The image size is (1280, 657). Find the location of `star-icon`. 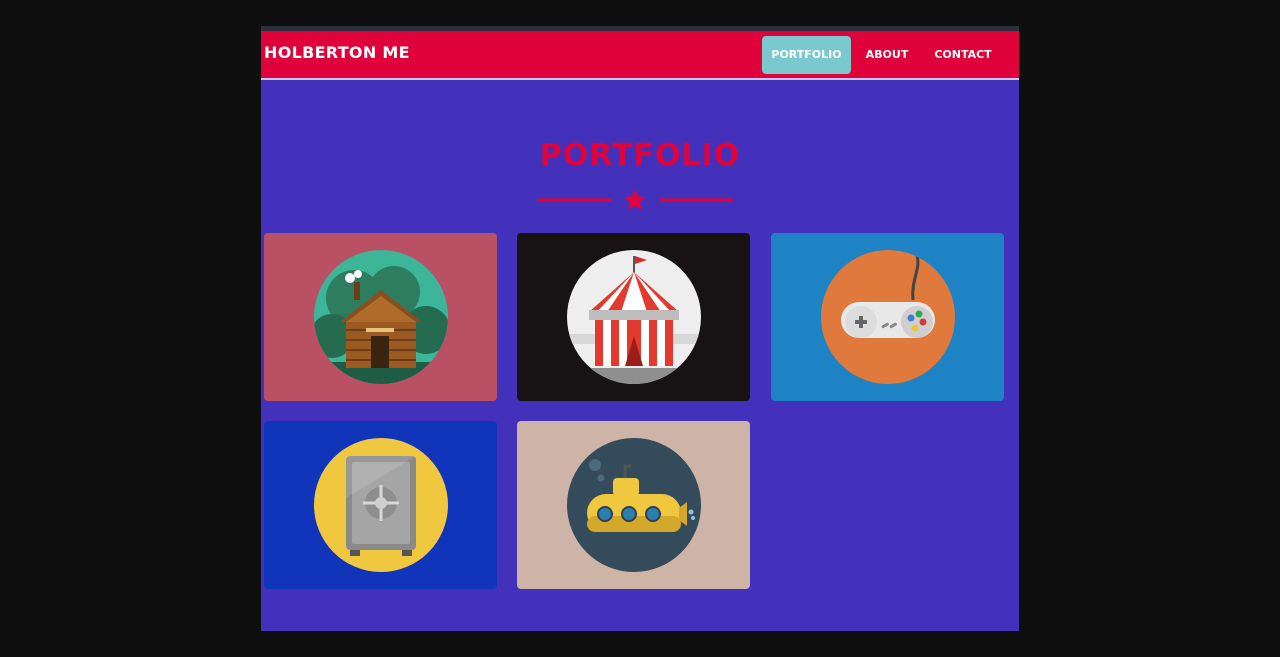

star-icon is located at coordinates (635, 199).